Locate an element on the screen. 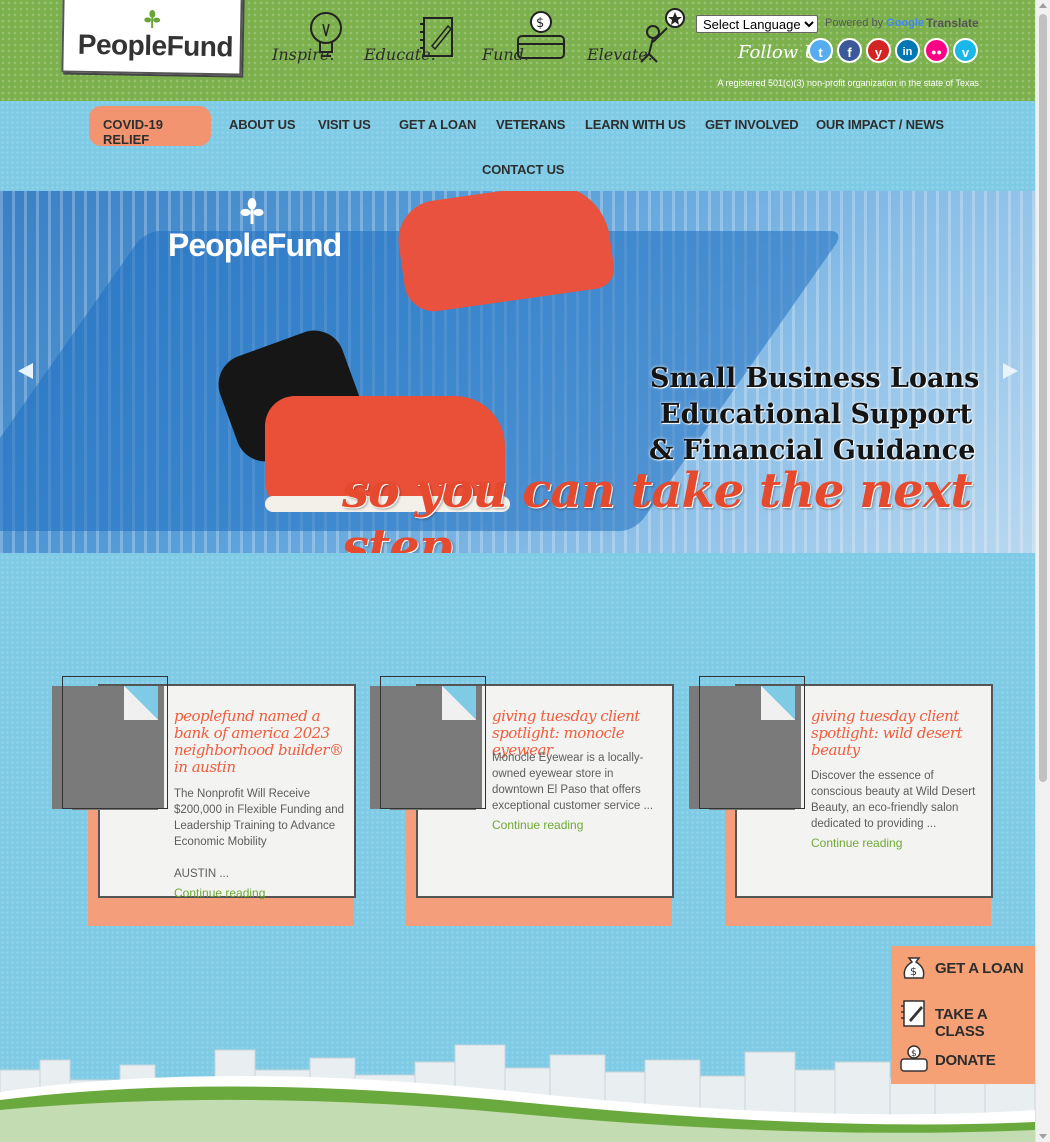 The height and width of the screenshot is (1142, 1050). hero-line: & Financial Guidance is located at coordinates (812, 450).